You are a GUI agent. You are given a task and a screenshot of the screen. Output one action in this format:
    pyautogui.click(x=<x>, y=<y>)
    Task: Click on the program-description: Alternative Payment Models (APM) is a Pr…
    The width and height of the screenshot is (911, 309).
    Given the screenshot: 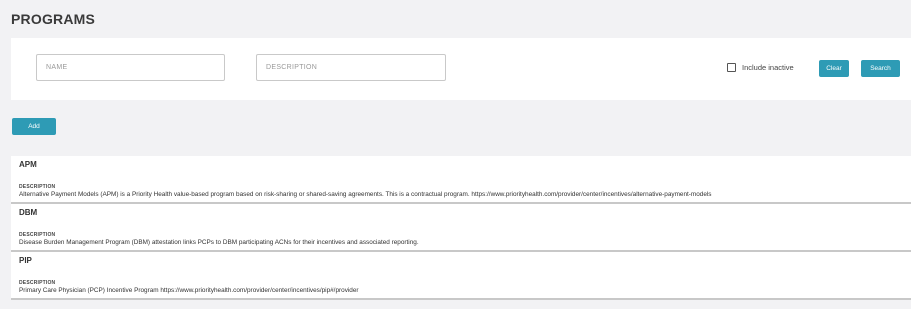 What is the action you would take?
    pyautogui.click(x=365, y=194)
    